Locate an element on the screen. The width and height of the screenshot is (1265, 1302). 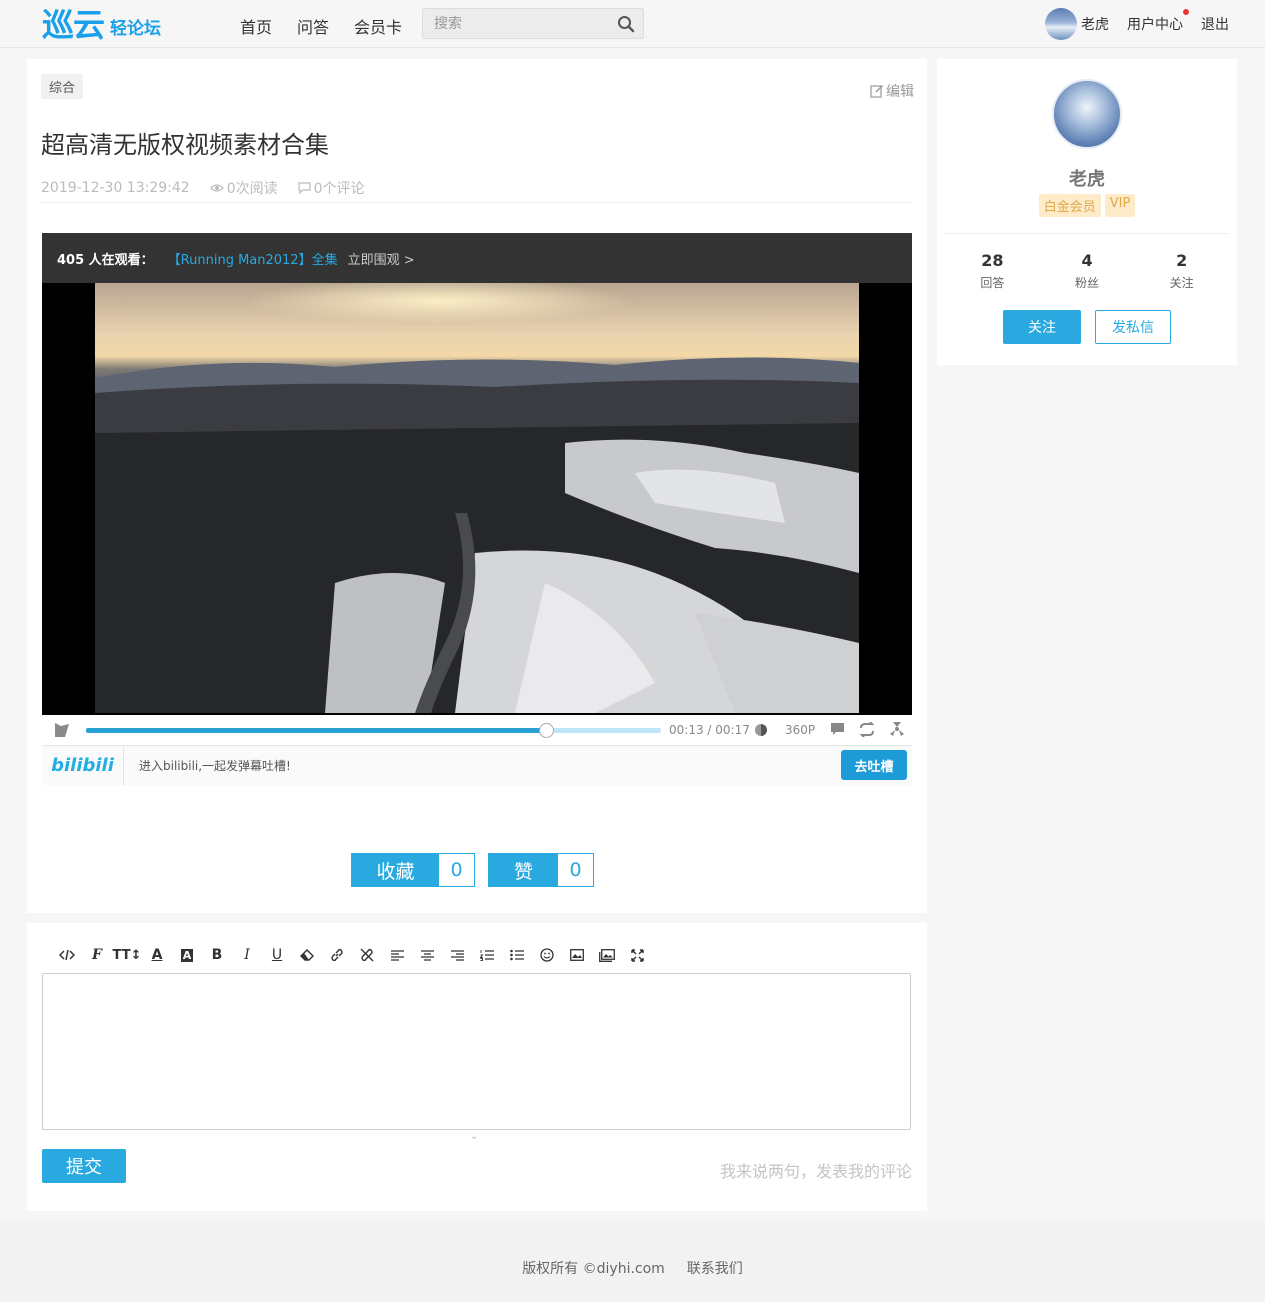
loop-icon is located at coordinates (867, 729).